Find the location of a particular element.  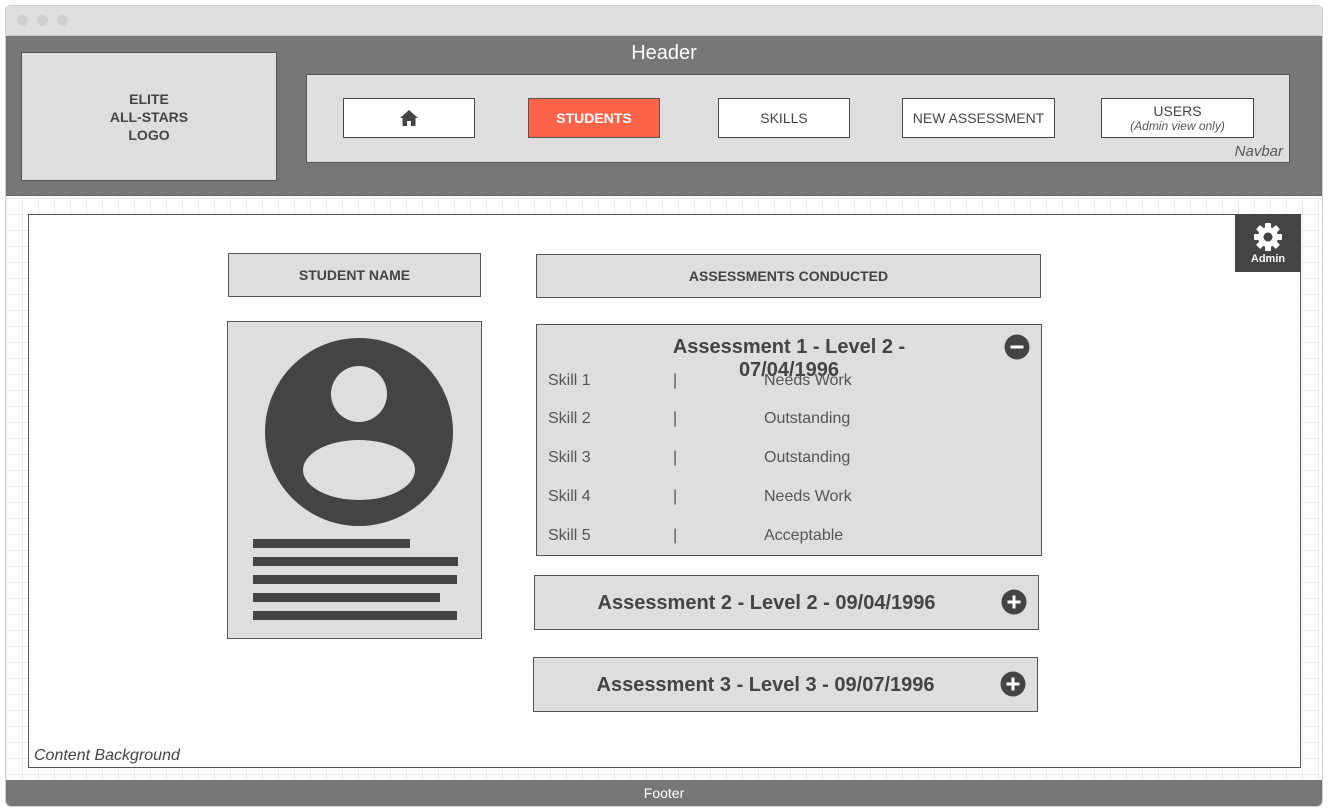

student-name-title: STUDENT NAME is located at coordinates (354, 275).